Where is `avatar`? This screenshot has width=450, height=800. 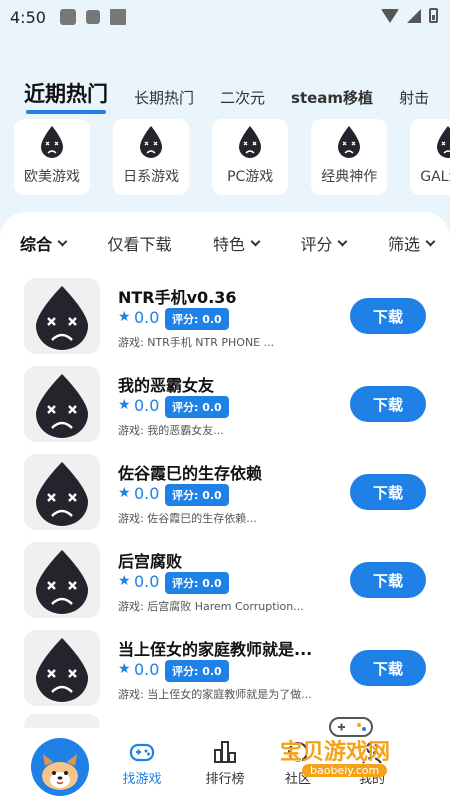
avatar is located at coordinates (60, 767).